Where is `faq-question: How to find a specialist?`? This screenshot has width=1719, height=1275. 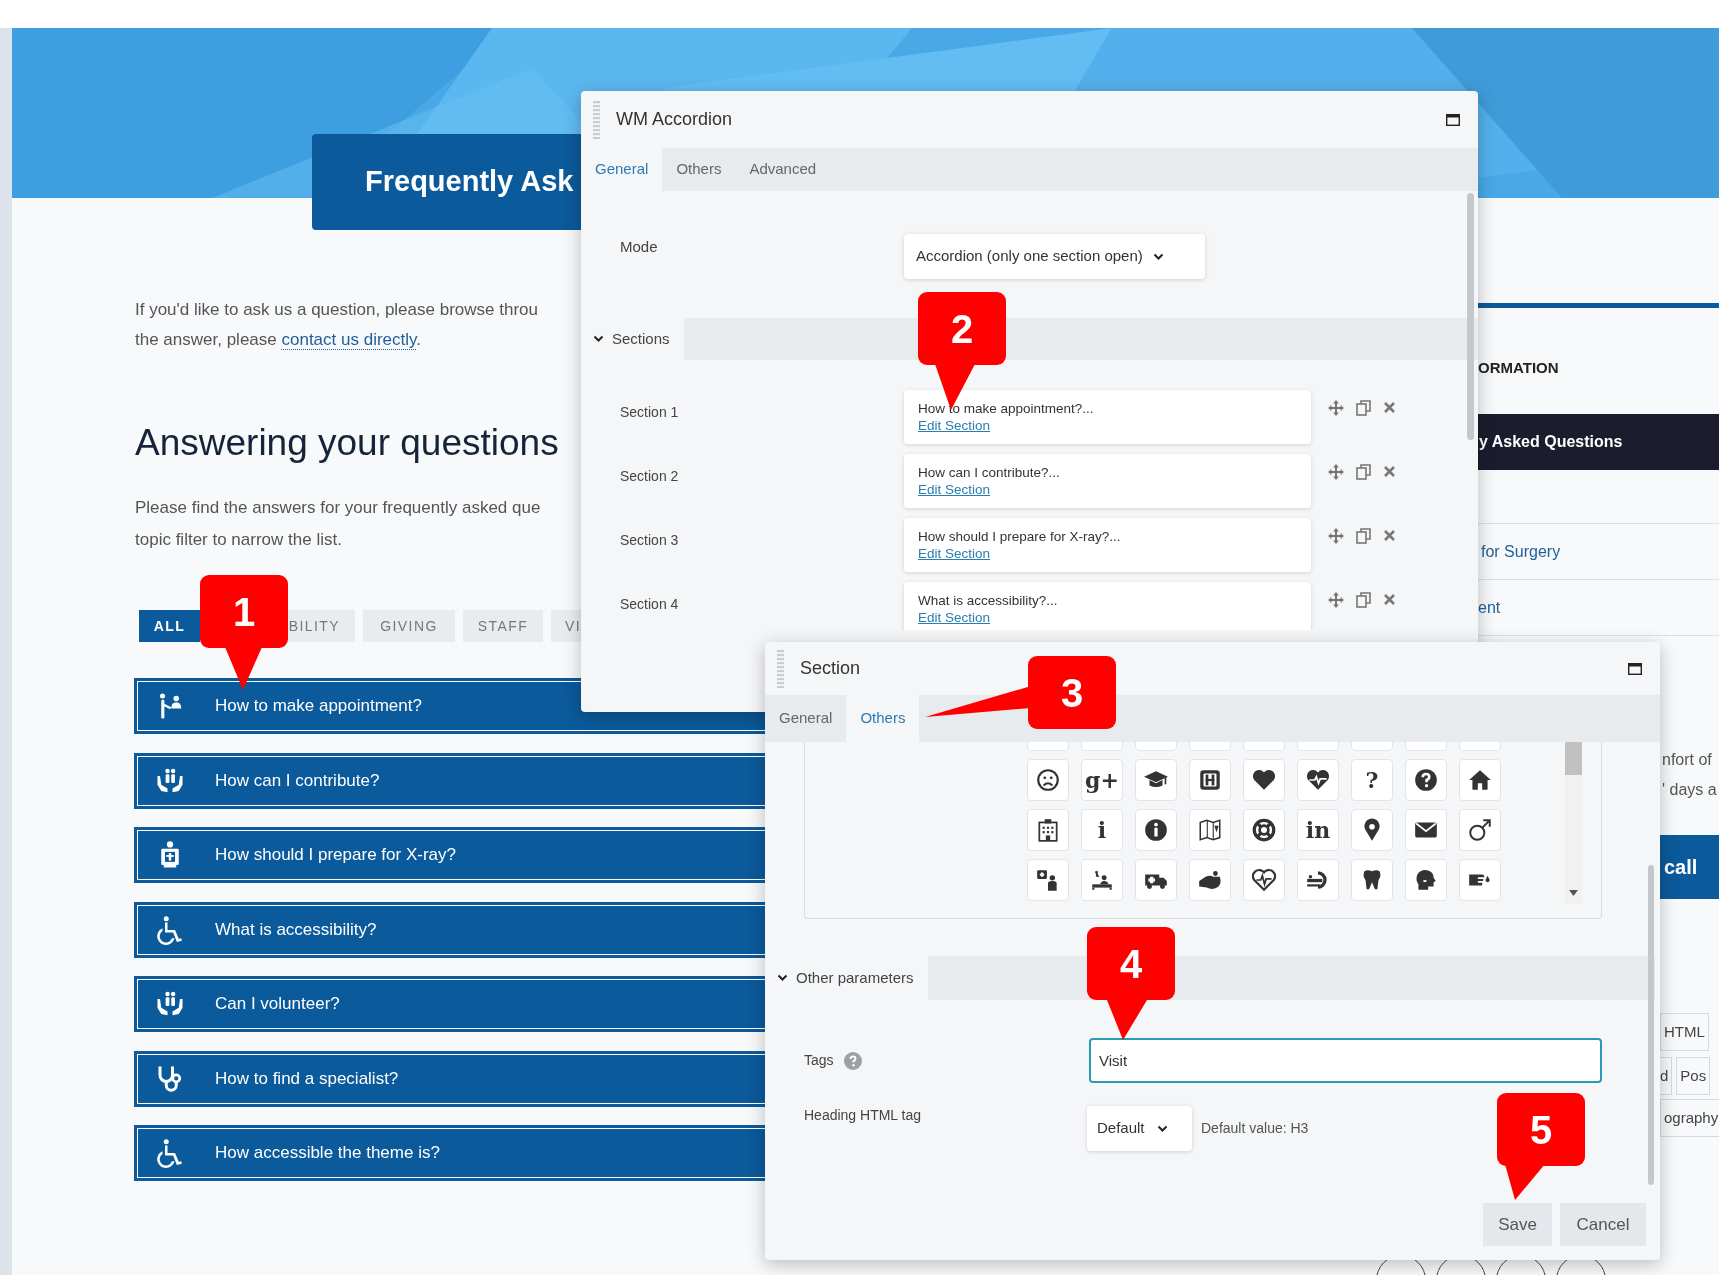
faq-question: How to find a specialist? is located at coordinates (307, 1078).